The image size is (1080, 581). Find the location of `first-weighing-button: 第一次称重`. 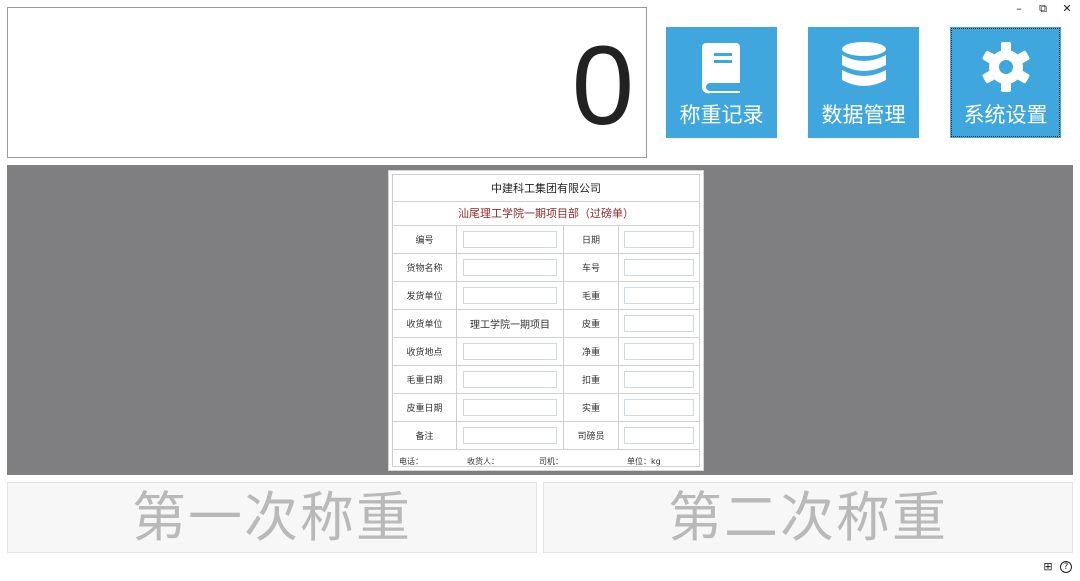

first-weighing-button: 第一次称重 is located at coordinates (272, 517).